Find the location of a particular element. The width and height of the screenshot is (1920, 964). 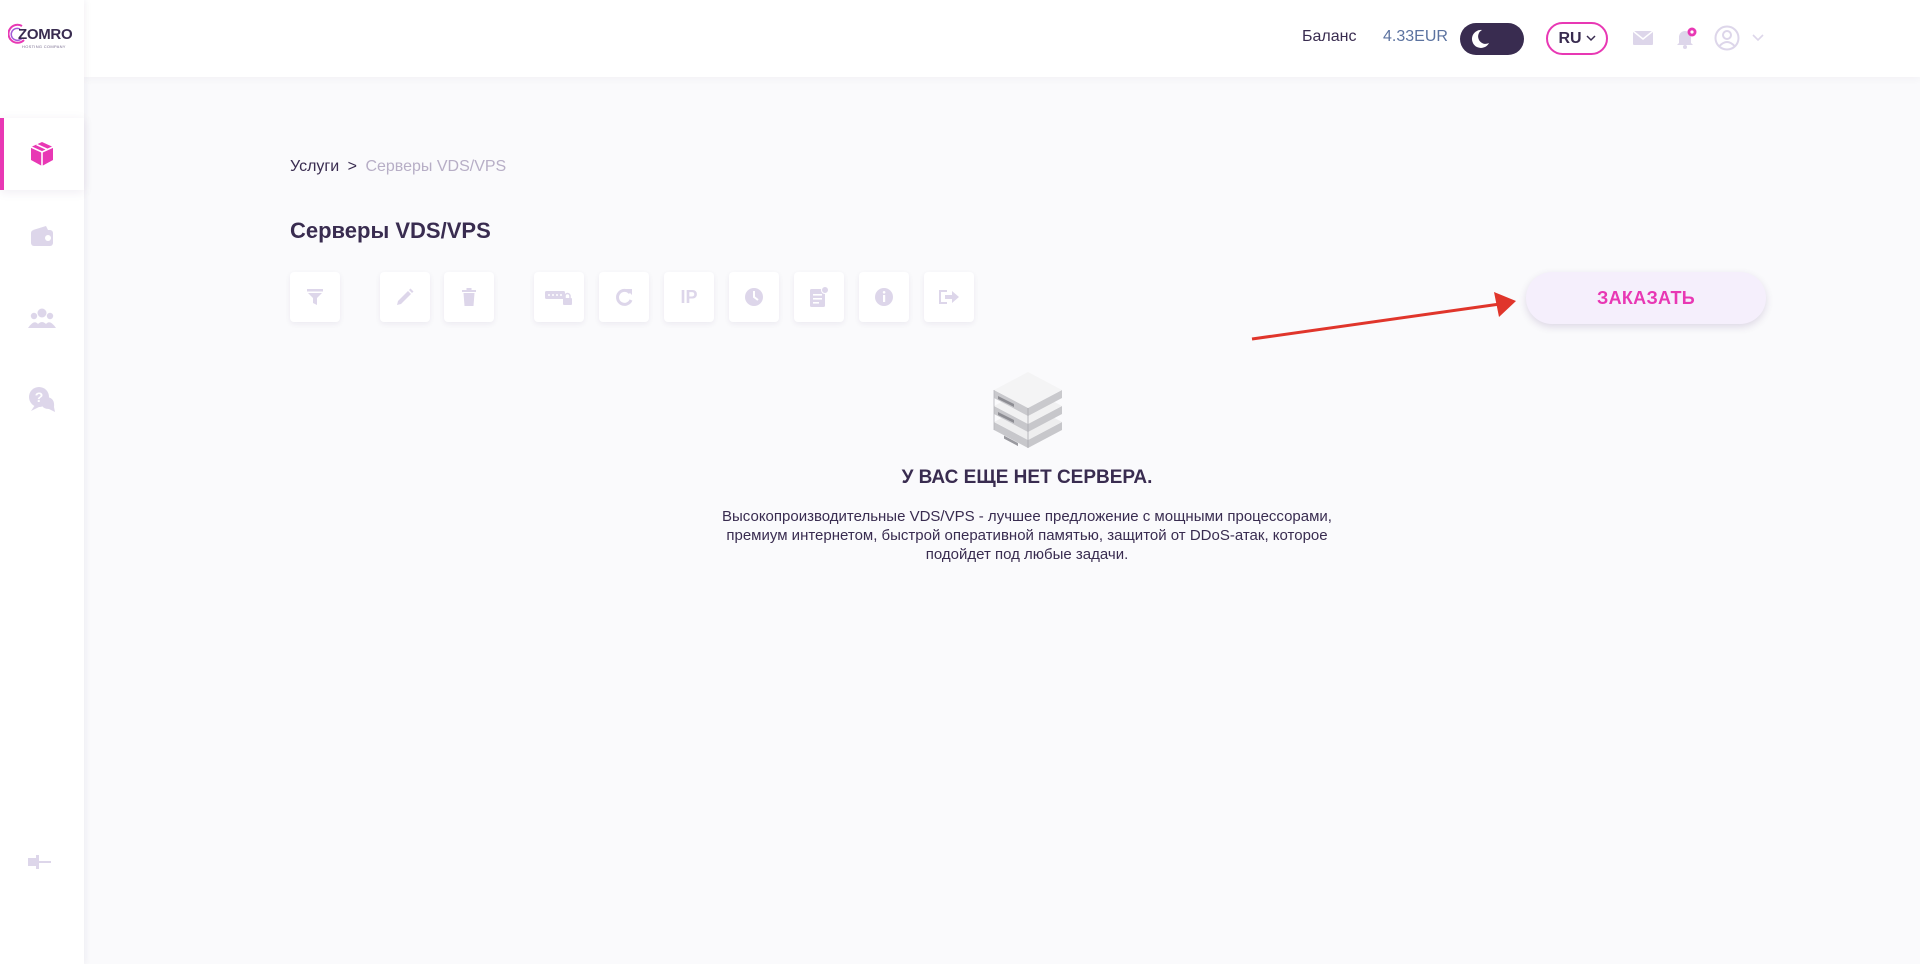

info-icon is located at coordinates (884, 297).